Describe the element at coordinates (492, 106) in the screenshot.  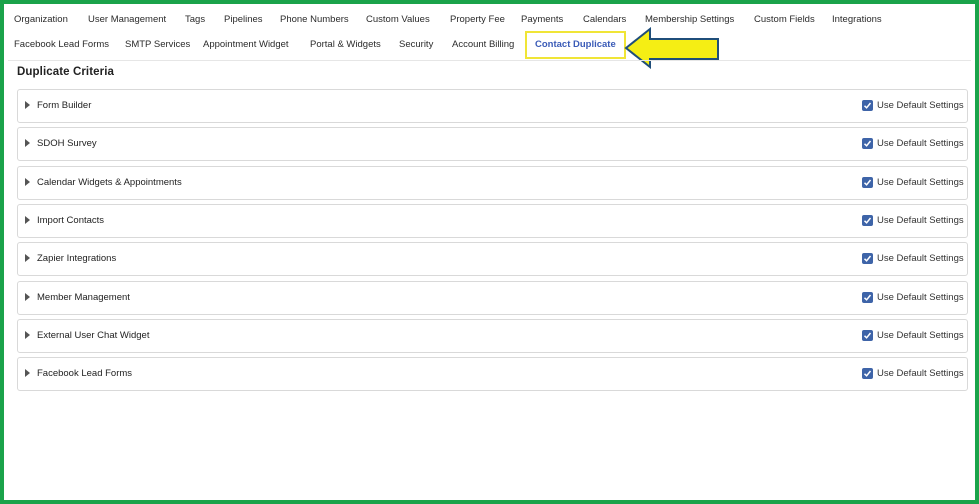
I see `criteria-row-form-builder: Form Builder Use Default Settings` at that location.